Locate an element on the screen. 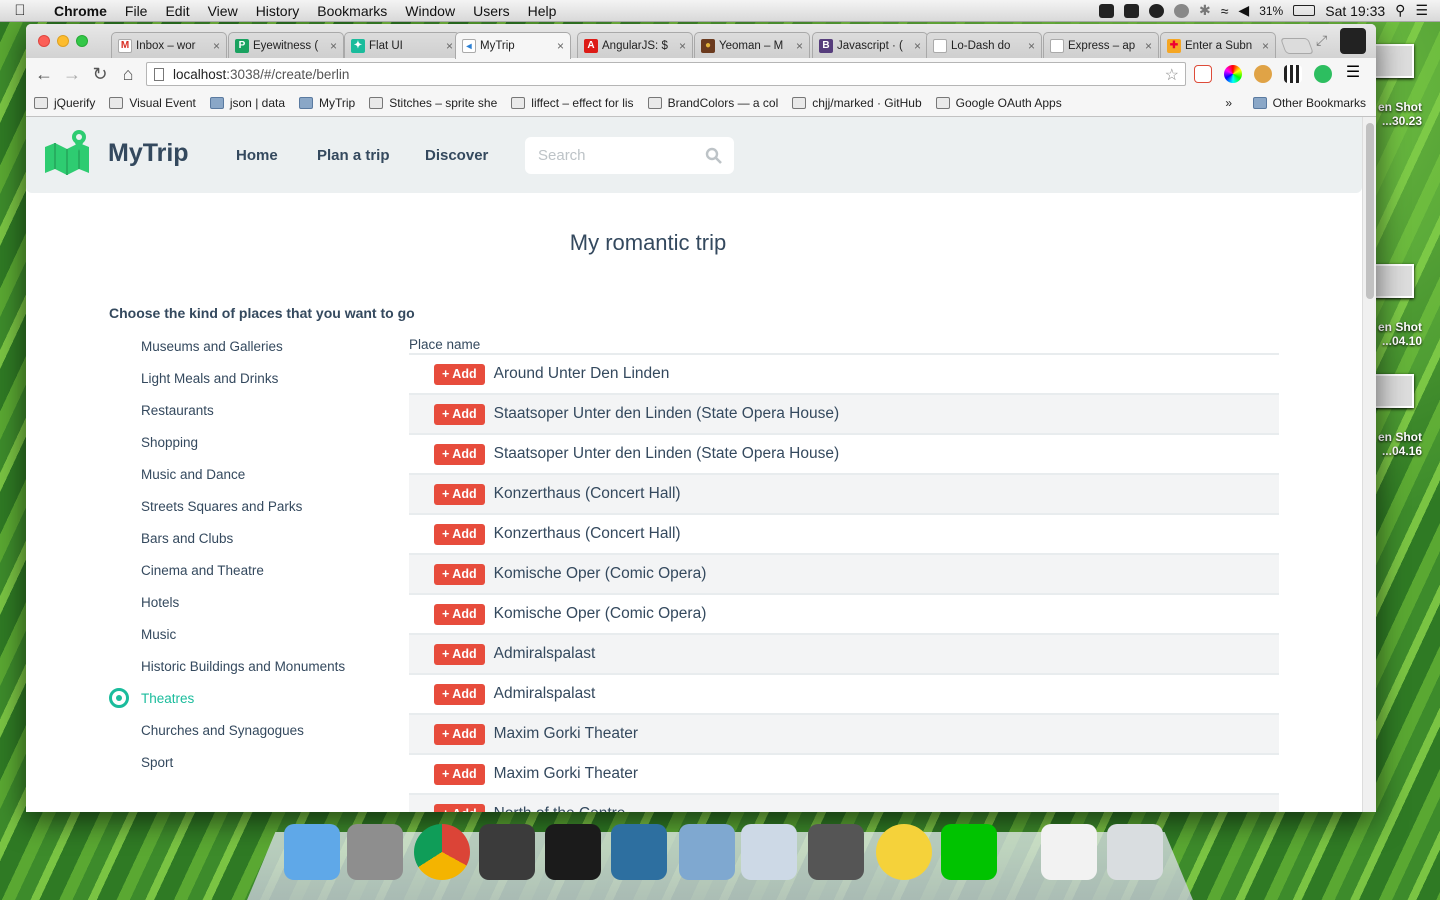  mango-icon is located at coordinates (904, 852).